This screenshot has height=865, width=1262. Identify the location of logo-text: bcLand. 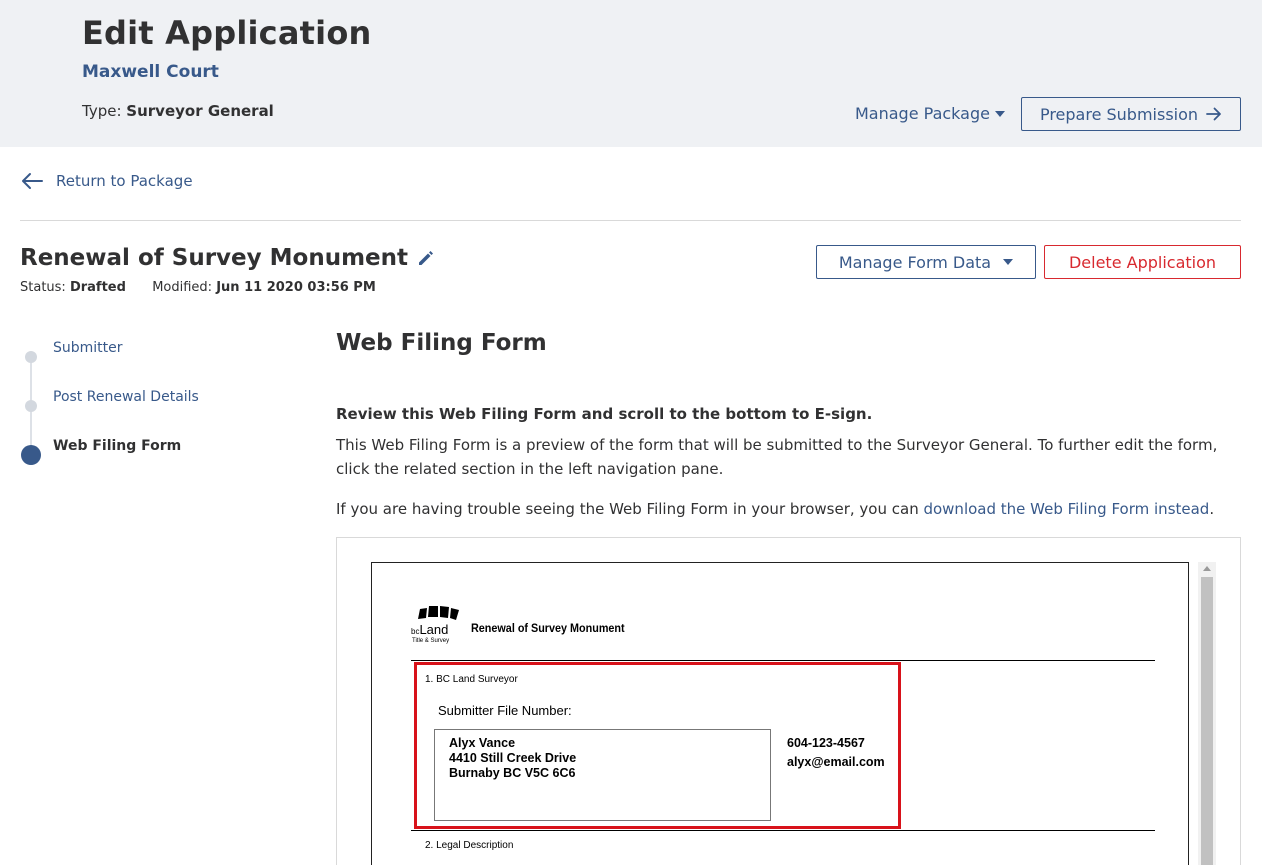
(429, 629).